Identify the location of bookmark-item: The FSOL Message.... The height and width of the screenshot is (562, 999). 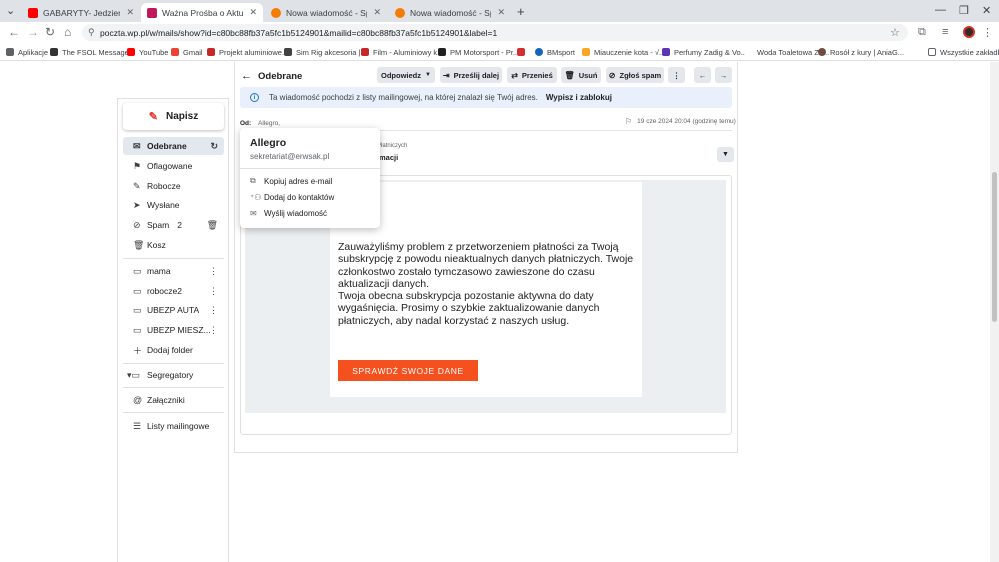
(92, 52).